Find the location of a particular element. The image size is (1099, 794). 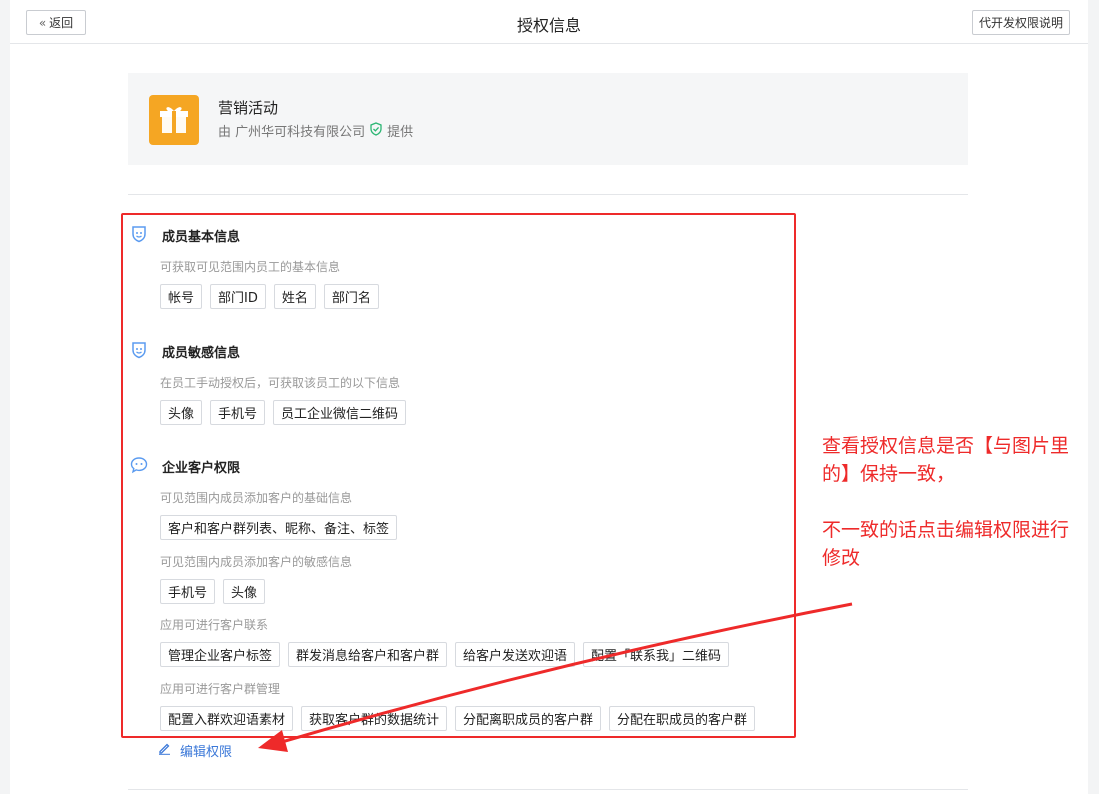

app-name: 营销活动 is located at coordinates (248, 108).